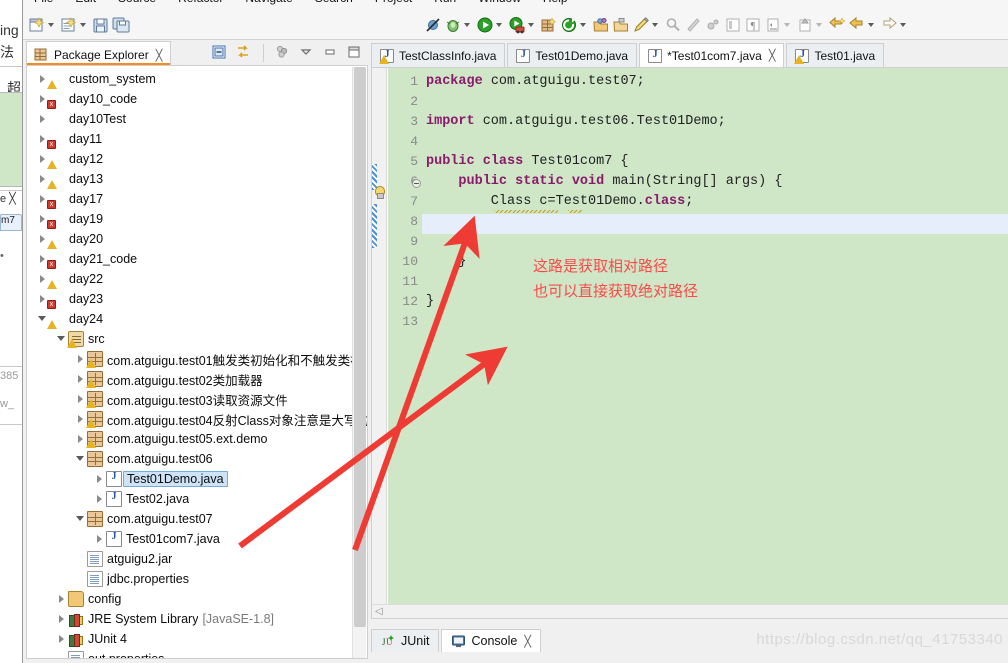 The image size is (1008, 663). I want to click on scrollbar-thumb, so click(360, 347).